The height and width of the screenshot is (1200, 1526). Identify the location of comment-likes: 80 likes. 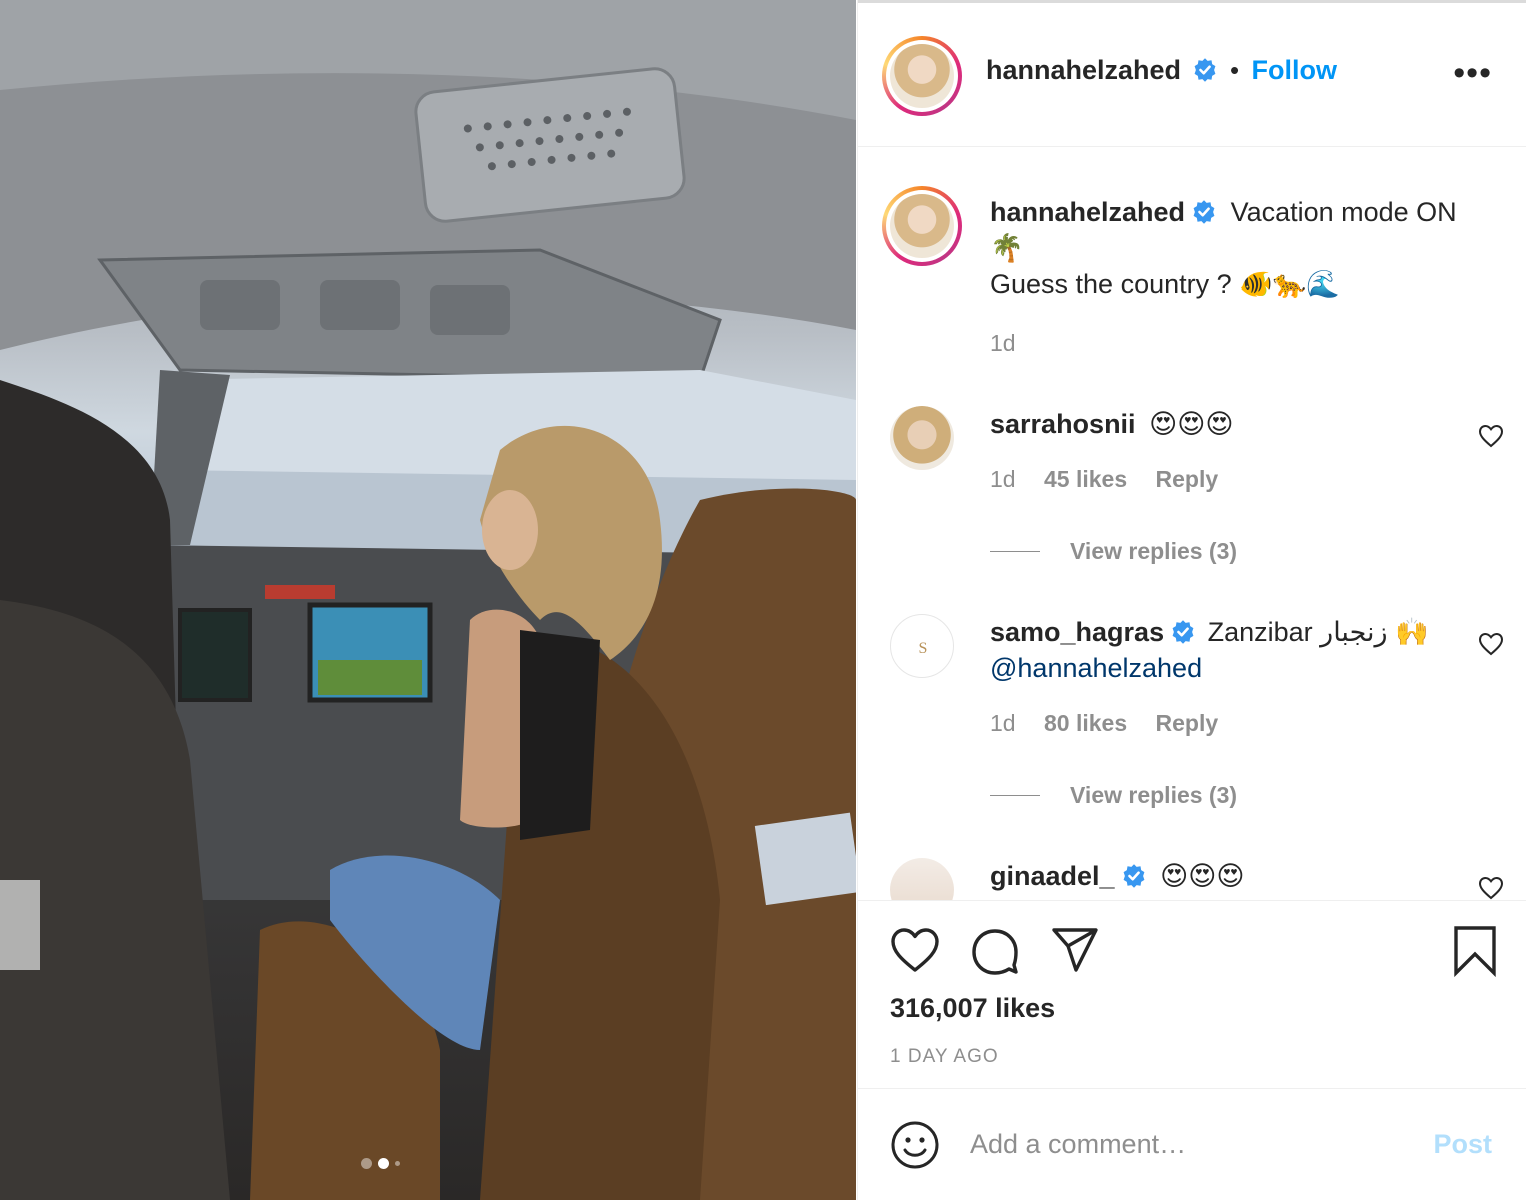
(1085, 723).